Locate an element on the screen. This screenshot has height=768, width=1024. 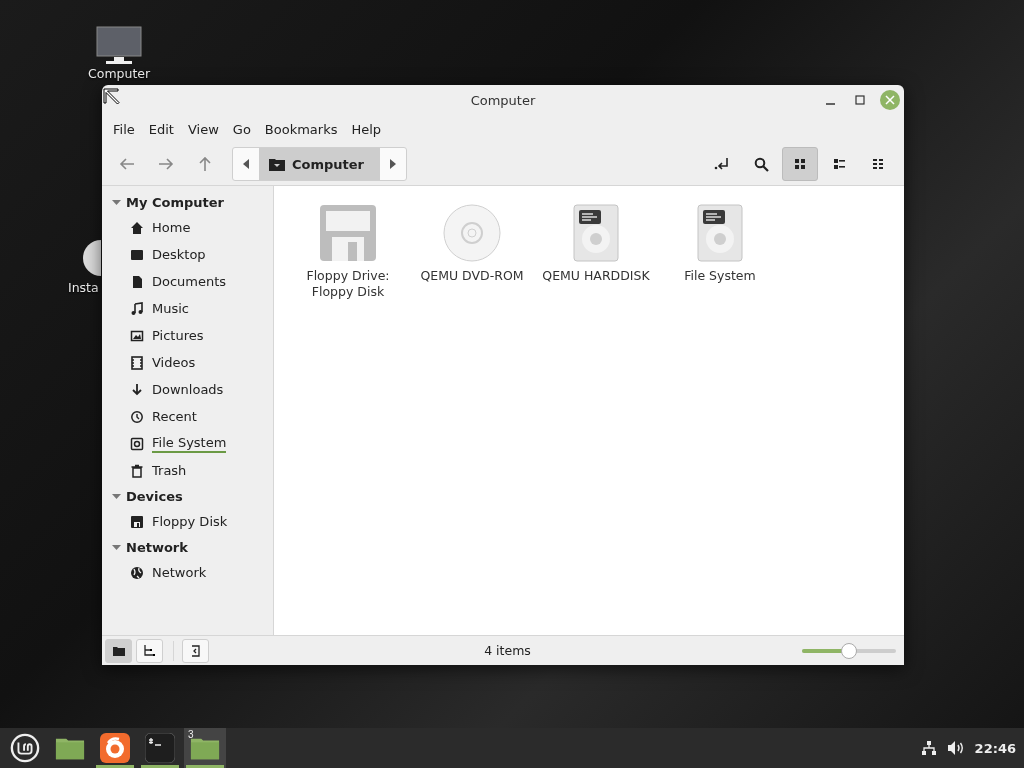
mint-logo-icon is located at coordinates (25, 748).